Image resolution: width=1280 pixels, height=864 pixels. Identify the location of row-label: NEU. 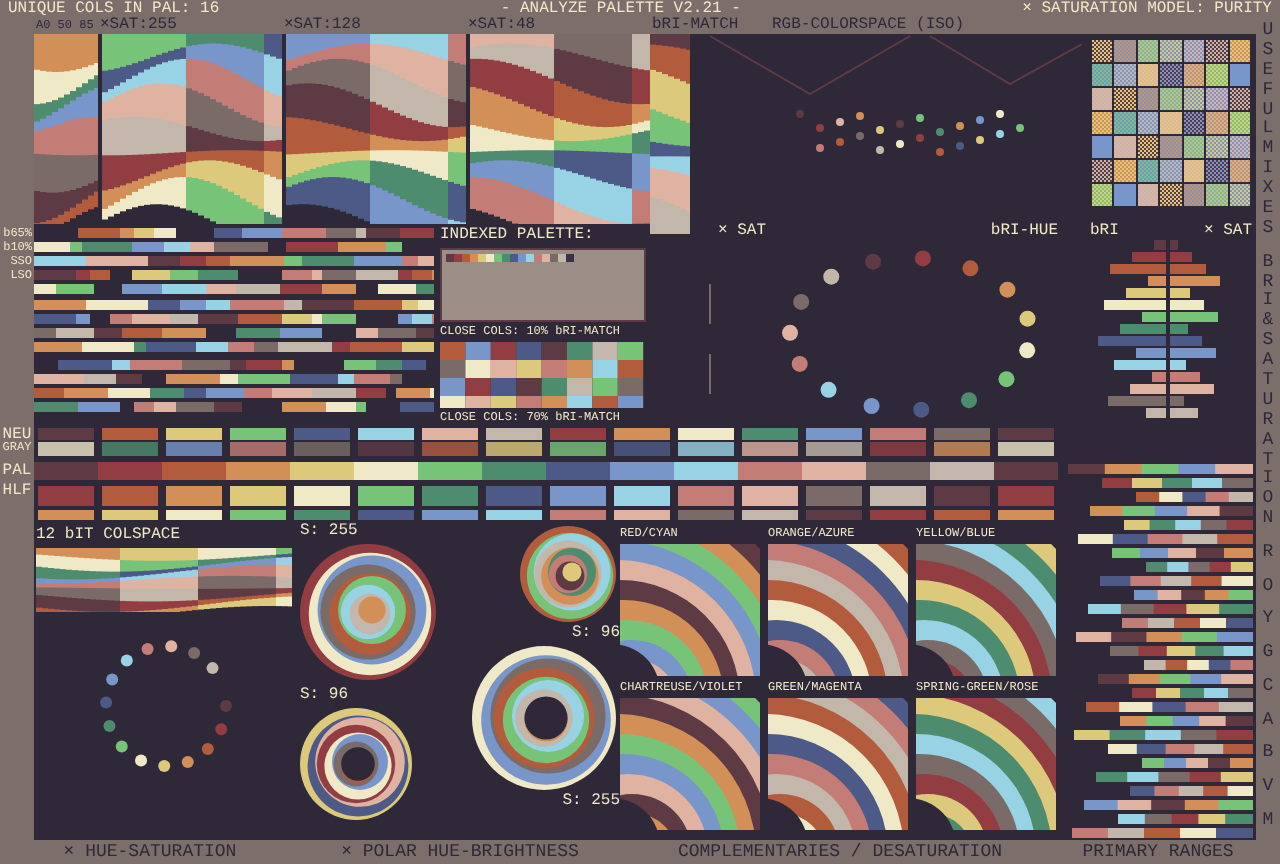
(17, 435).